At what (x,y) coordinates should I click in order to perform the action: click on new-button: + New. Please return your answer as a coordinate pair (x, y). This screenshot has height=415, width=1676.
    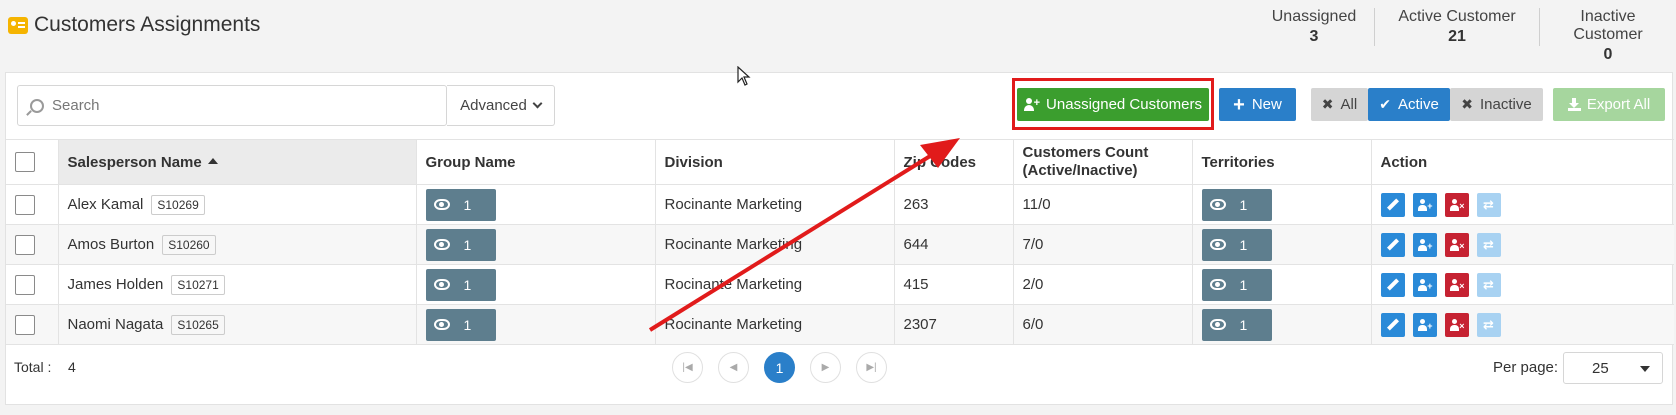
    Looking at the image, I should click on (1257, 104).